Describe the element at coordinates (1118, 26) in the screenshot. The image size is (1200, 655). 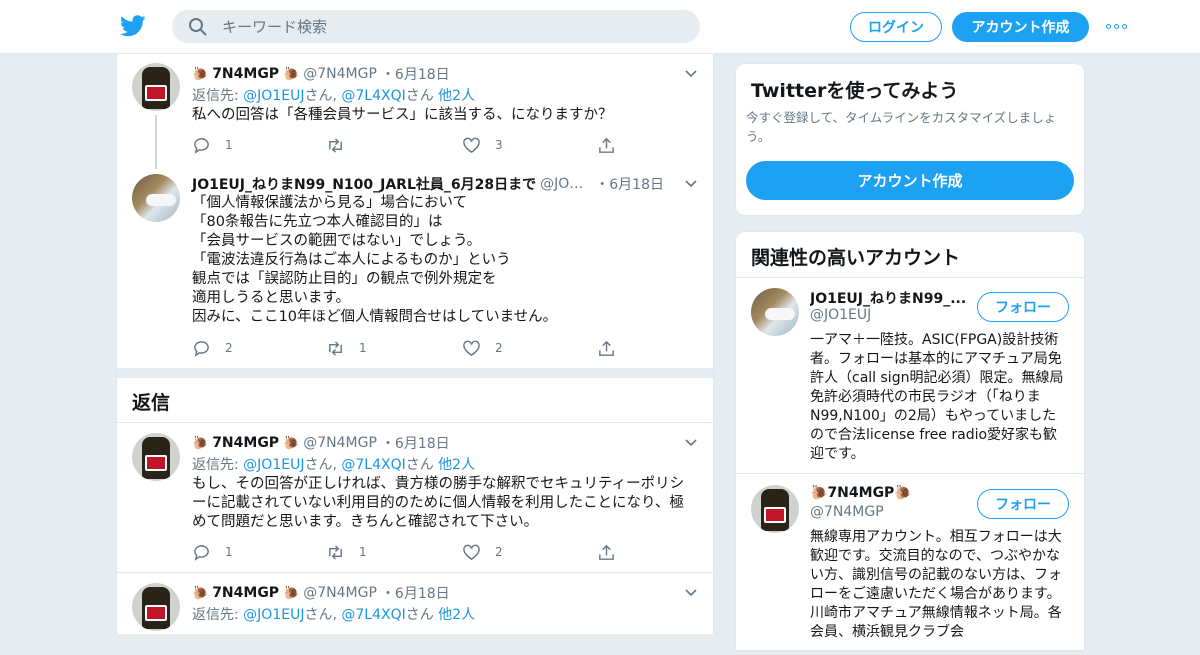
I see `more-options-icon` at that location.